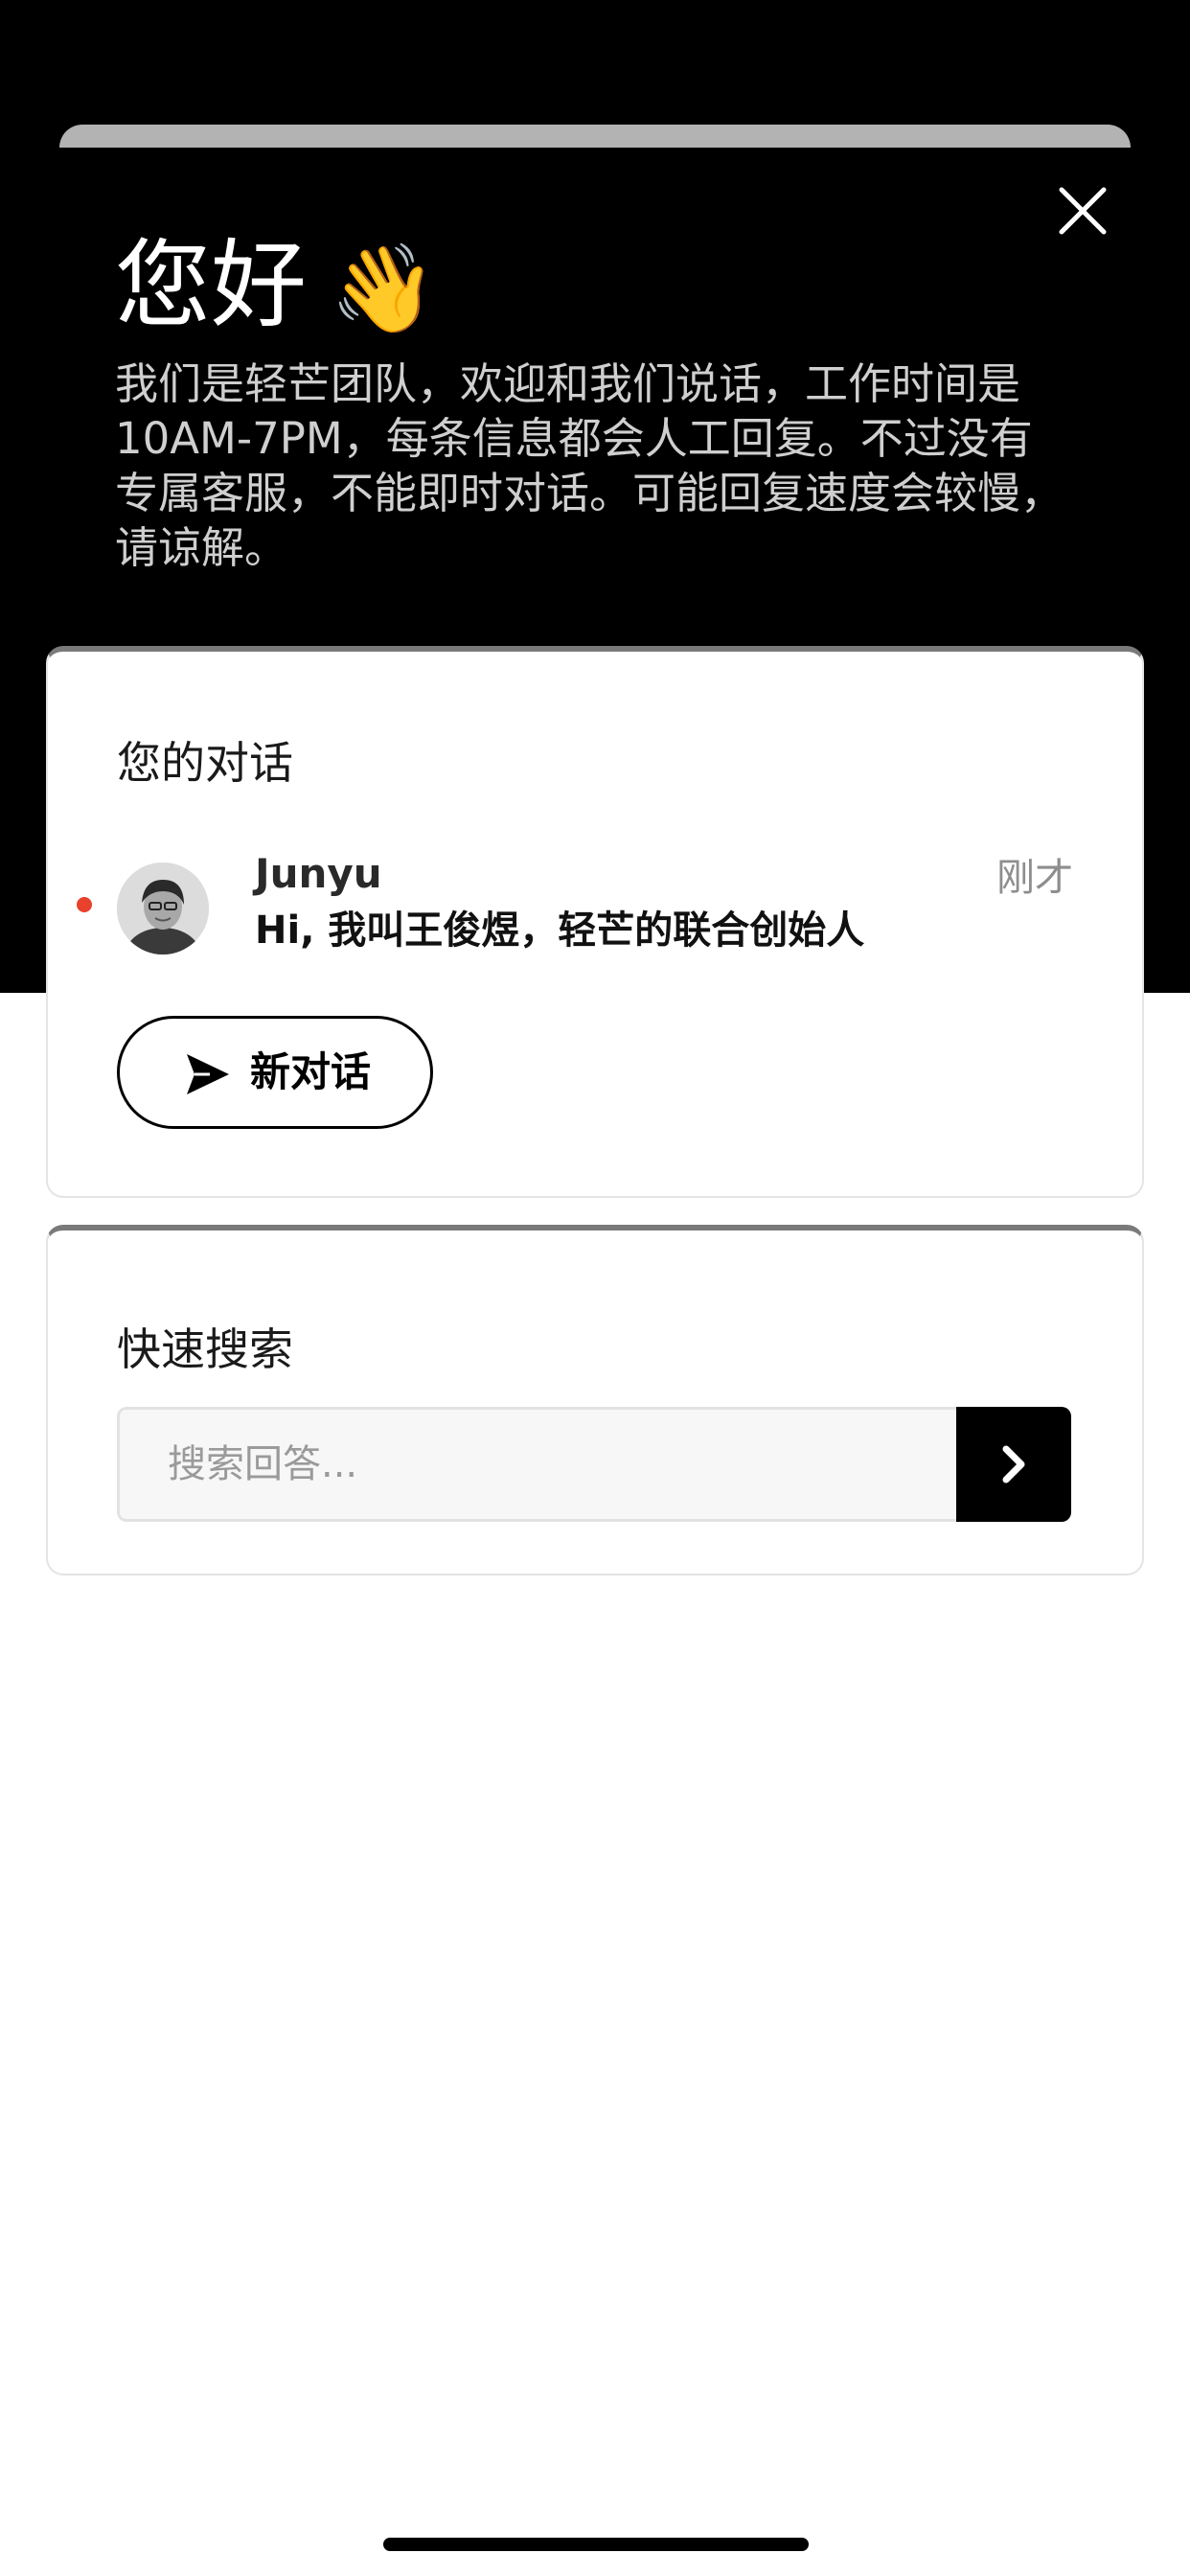  Describe the element at coordinates (596, 2544) in the screenshot. I see `home-indicator` at that location.